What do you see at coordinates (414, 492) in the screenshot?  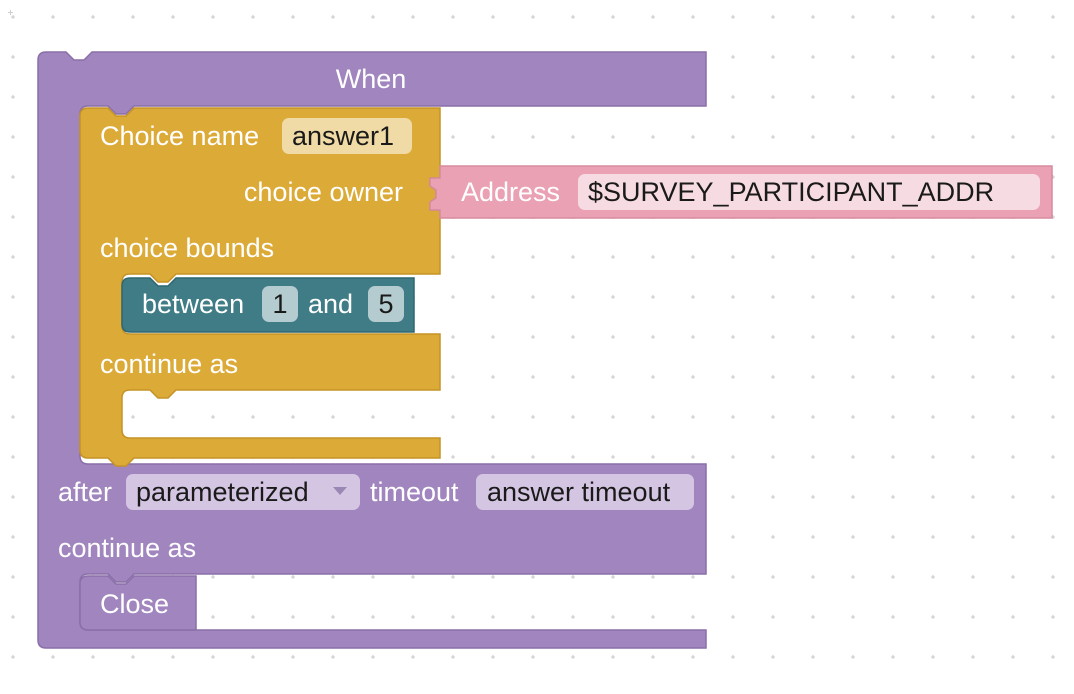 I see `timeout-label: timeout` at bounding box center [414, 492].